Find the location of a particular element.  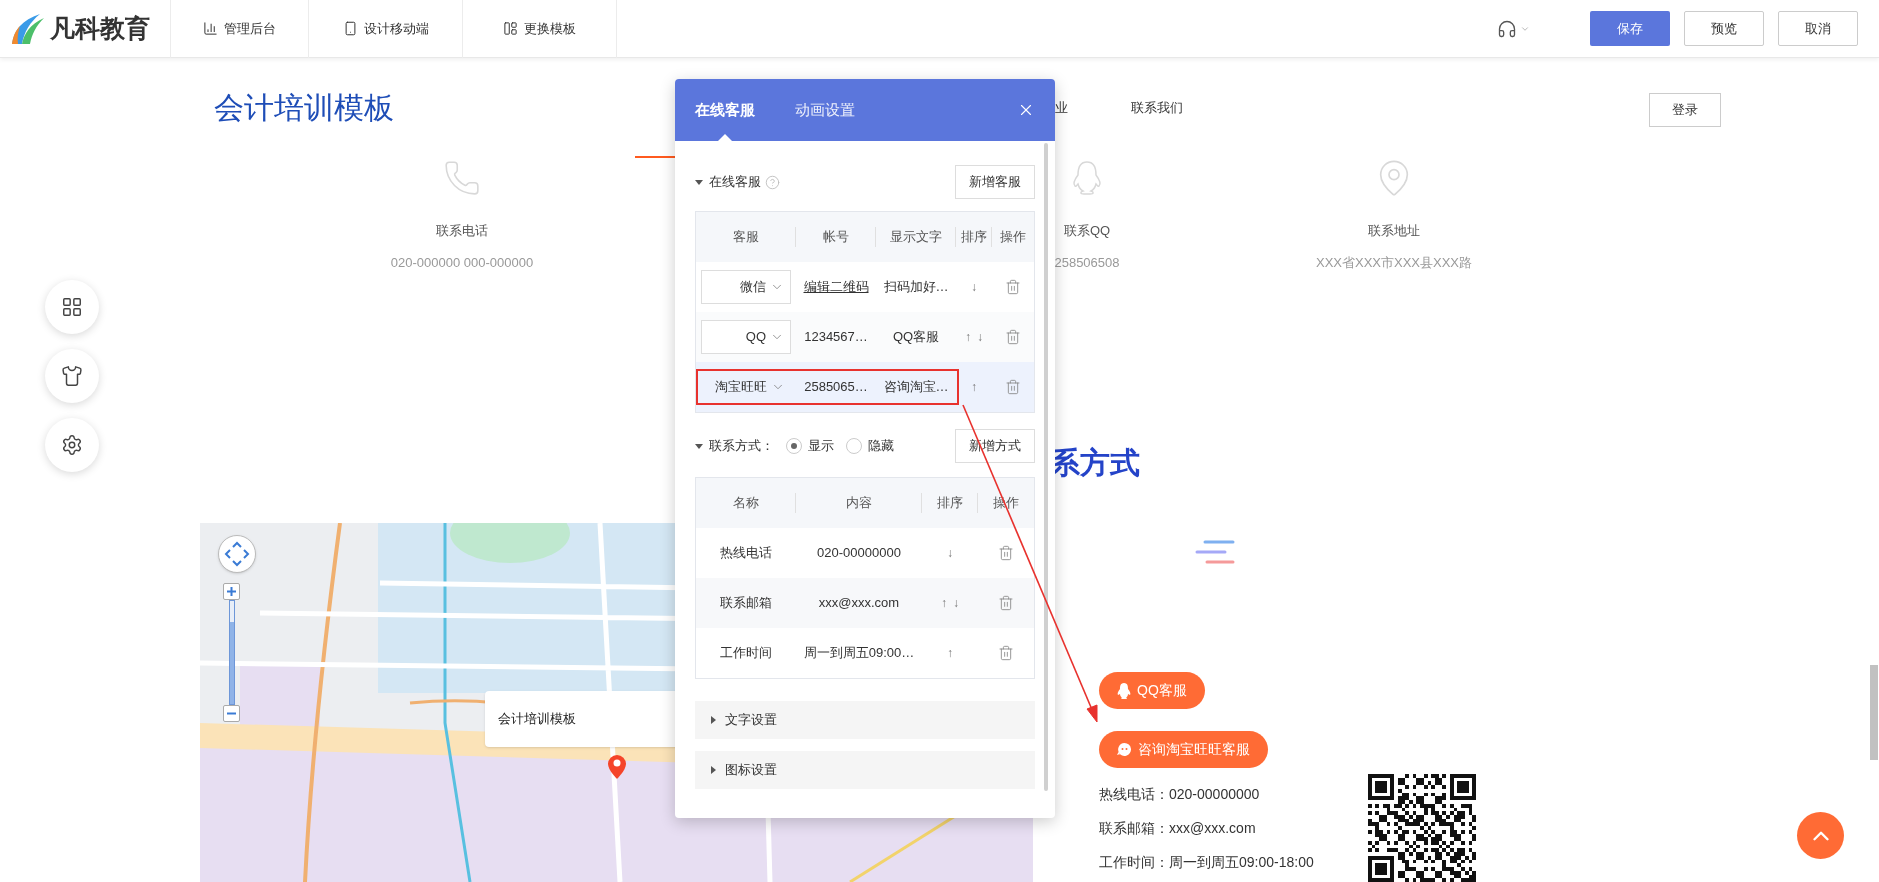

bubble-text: 会计培训模板 is located at coordinates (537, 719).